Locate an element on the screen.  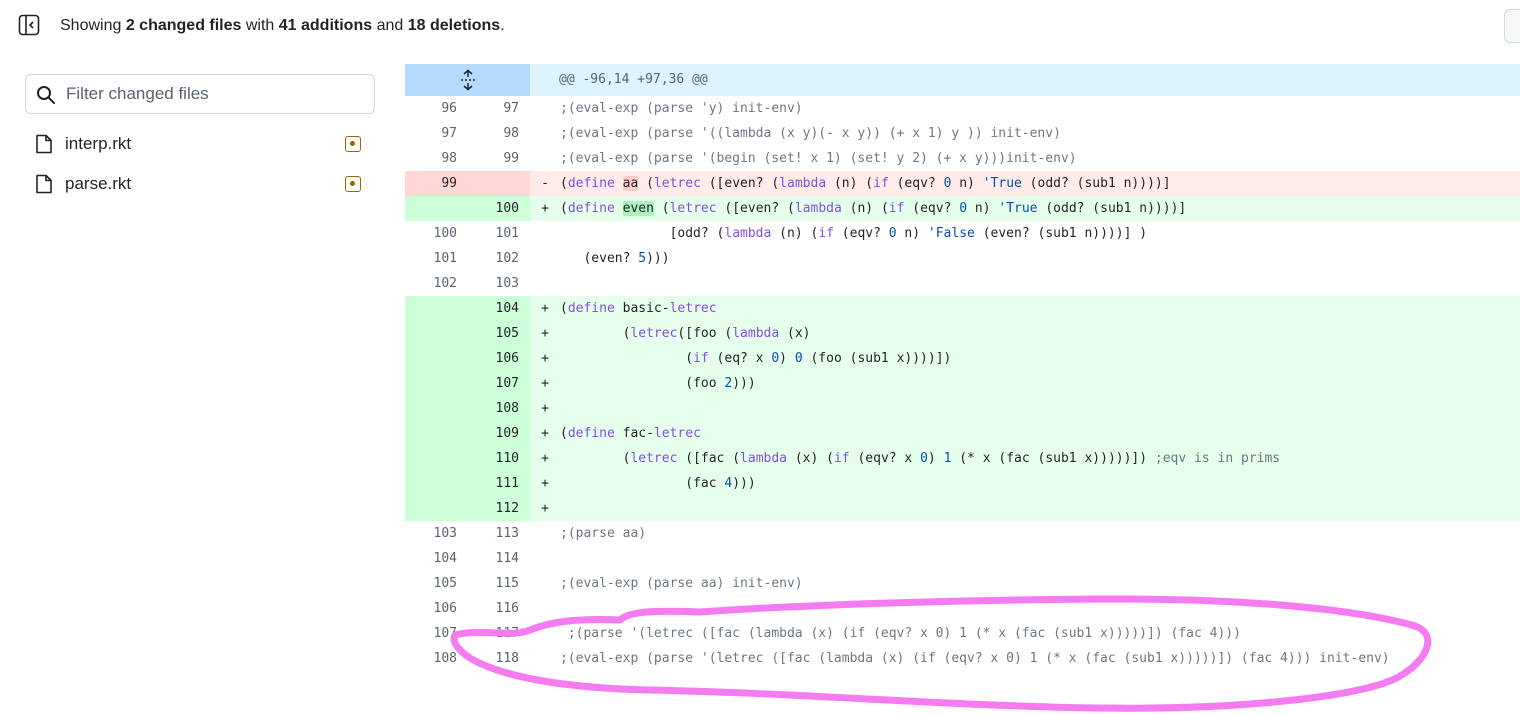
old-line-number: 99 is located at coordinates (436, 183).